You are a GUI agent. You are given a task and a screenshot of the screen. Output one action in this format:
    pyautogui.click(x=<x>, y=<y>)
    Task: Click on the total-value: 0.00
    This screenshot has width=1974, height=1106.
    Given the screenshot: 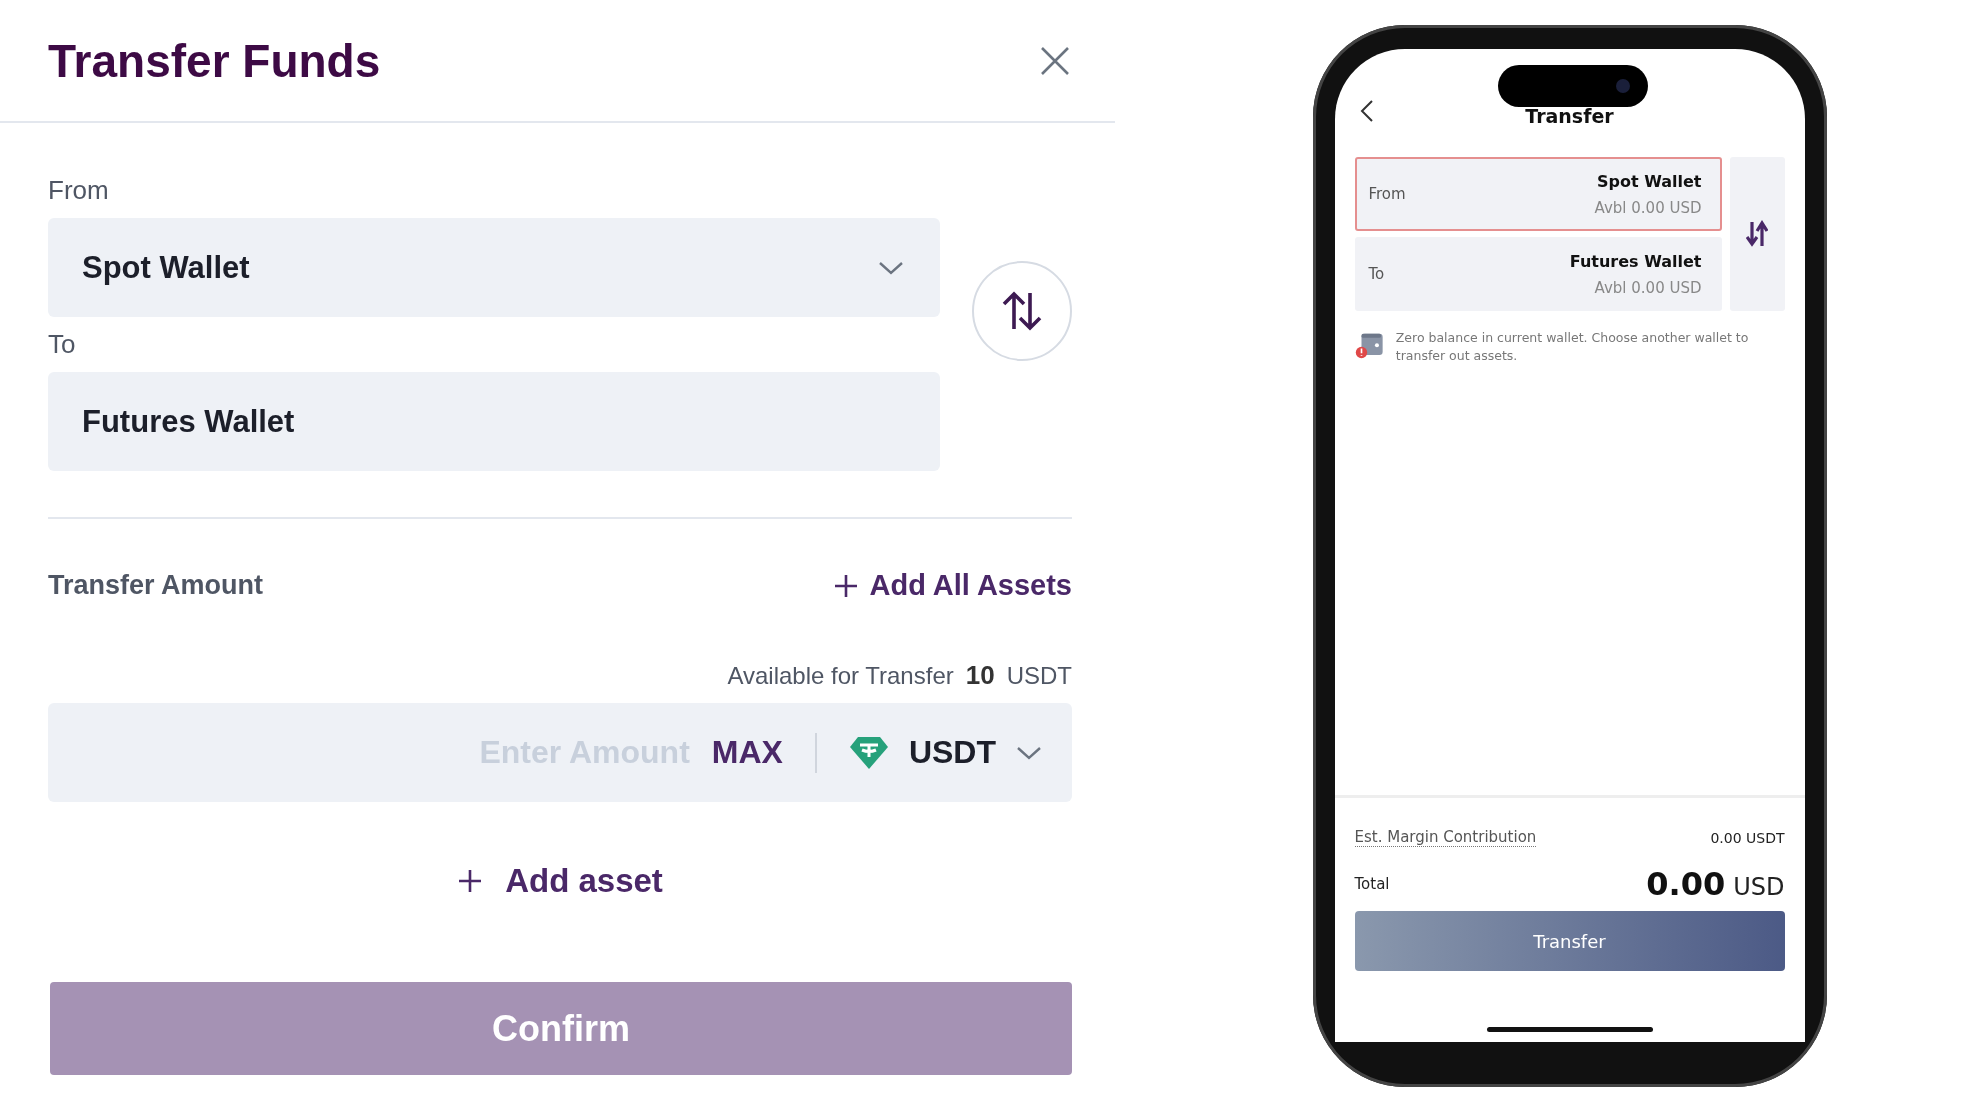 What is the action you would take?
    pyautogui.click(x=1686, y=884)
    